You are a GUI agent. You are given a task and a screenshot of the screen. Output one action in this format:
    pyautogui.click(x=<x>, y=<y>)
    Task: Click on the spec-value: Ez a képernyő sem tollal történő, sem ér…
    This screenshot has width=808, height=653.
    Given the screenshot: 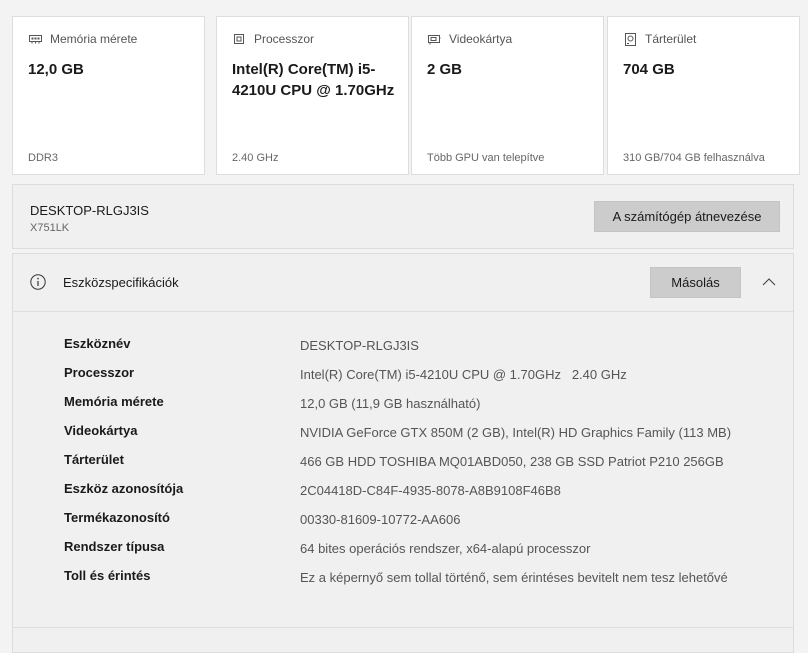 What is the action you would take?
    pyautogui.click(x=514, y=577)
    